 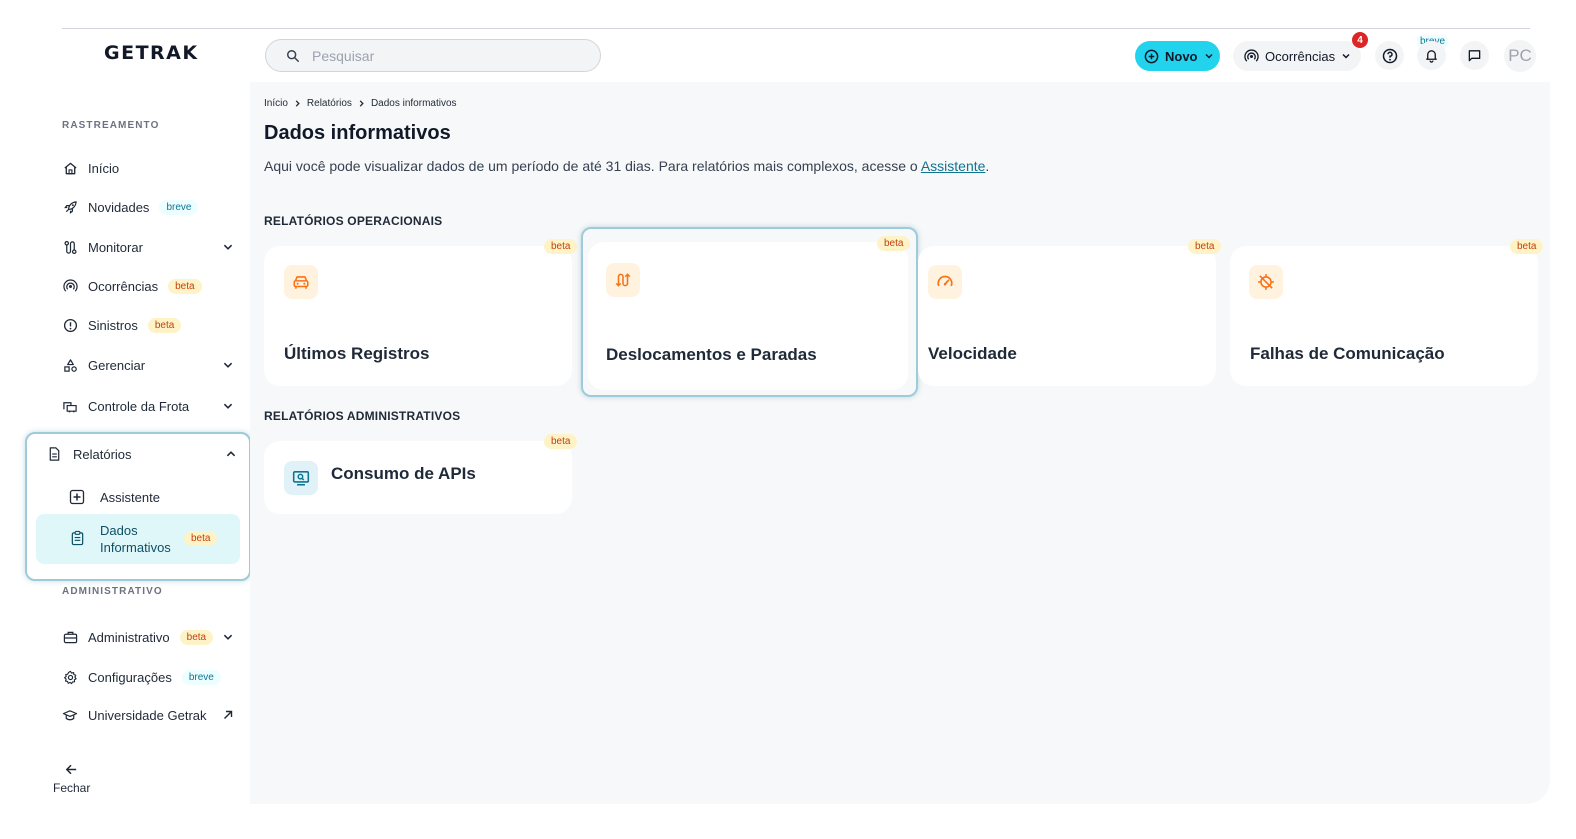 I want to click on description-end: ., so click(x=987, y=166).